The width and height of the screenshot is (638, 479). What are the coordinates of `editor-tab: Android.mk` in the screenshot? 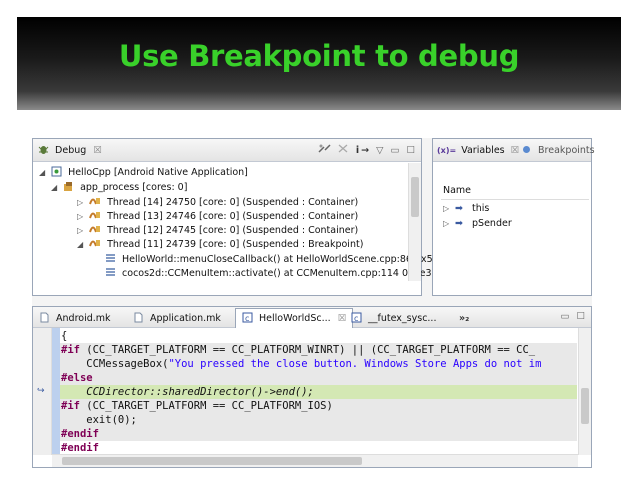 It's located at (75, 319).